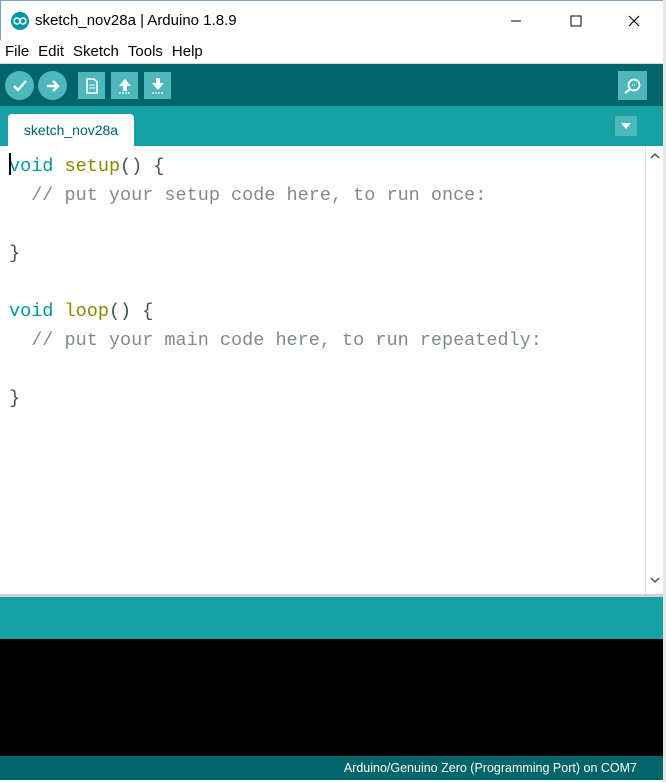  I want to click on upload-button, so click(52, 85).